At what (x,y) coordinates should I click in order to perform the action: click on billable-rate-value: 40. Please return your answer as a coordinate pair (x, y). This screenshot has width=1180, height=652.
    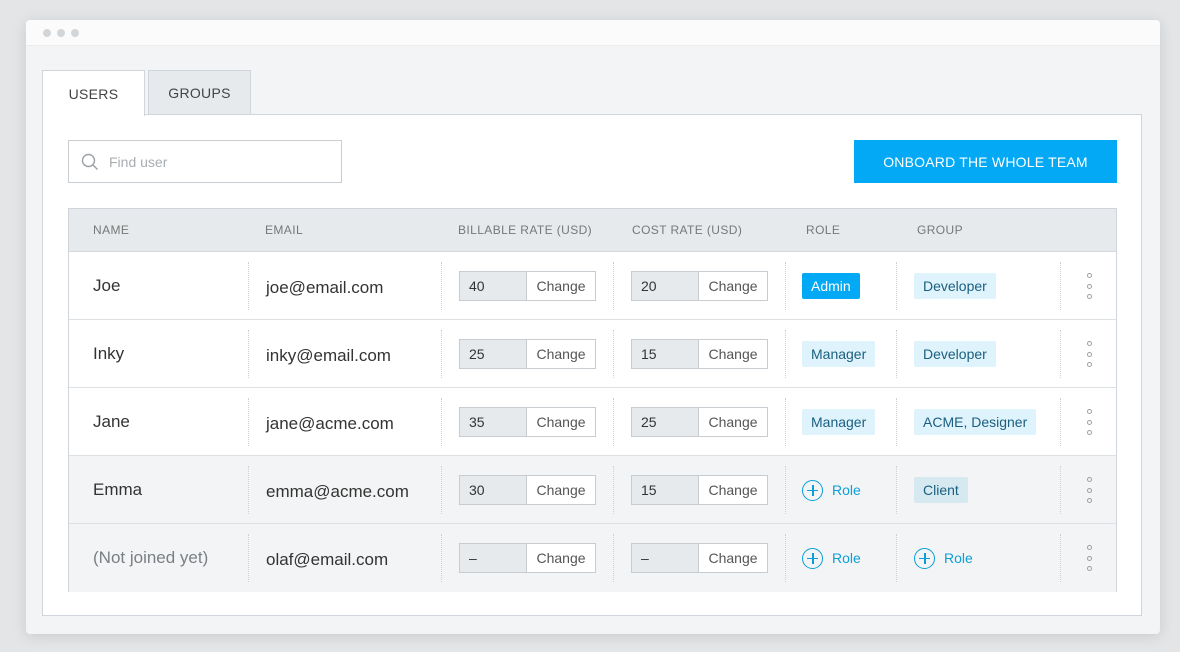
    Looking at the image, I should click on (493, 286).